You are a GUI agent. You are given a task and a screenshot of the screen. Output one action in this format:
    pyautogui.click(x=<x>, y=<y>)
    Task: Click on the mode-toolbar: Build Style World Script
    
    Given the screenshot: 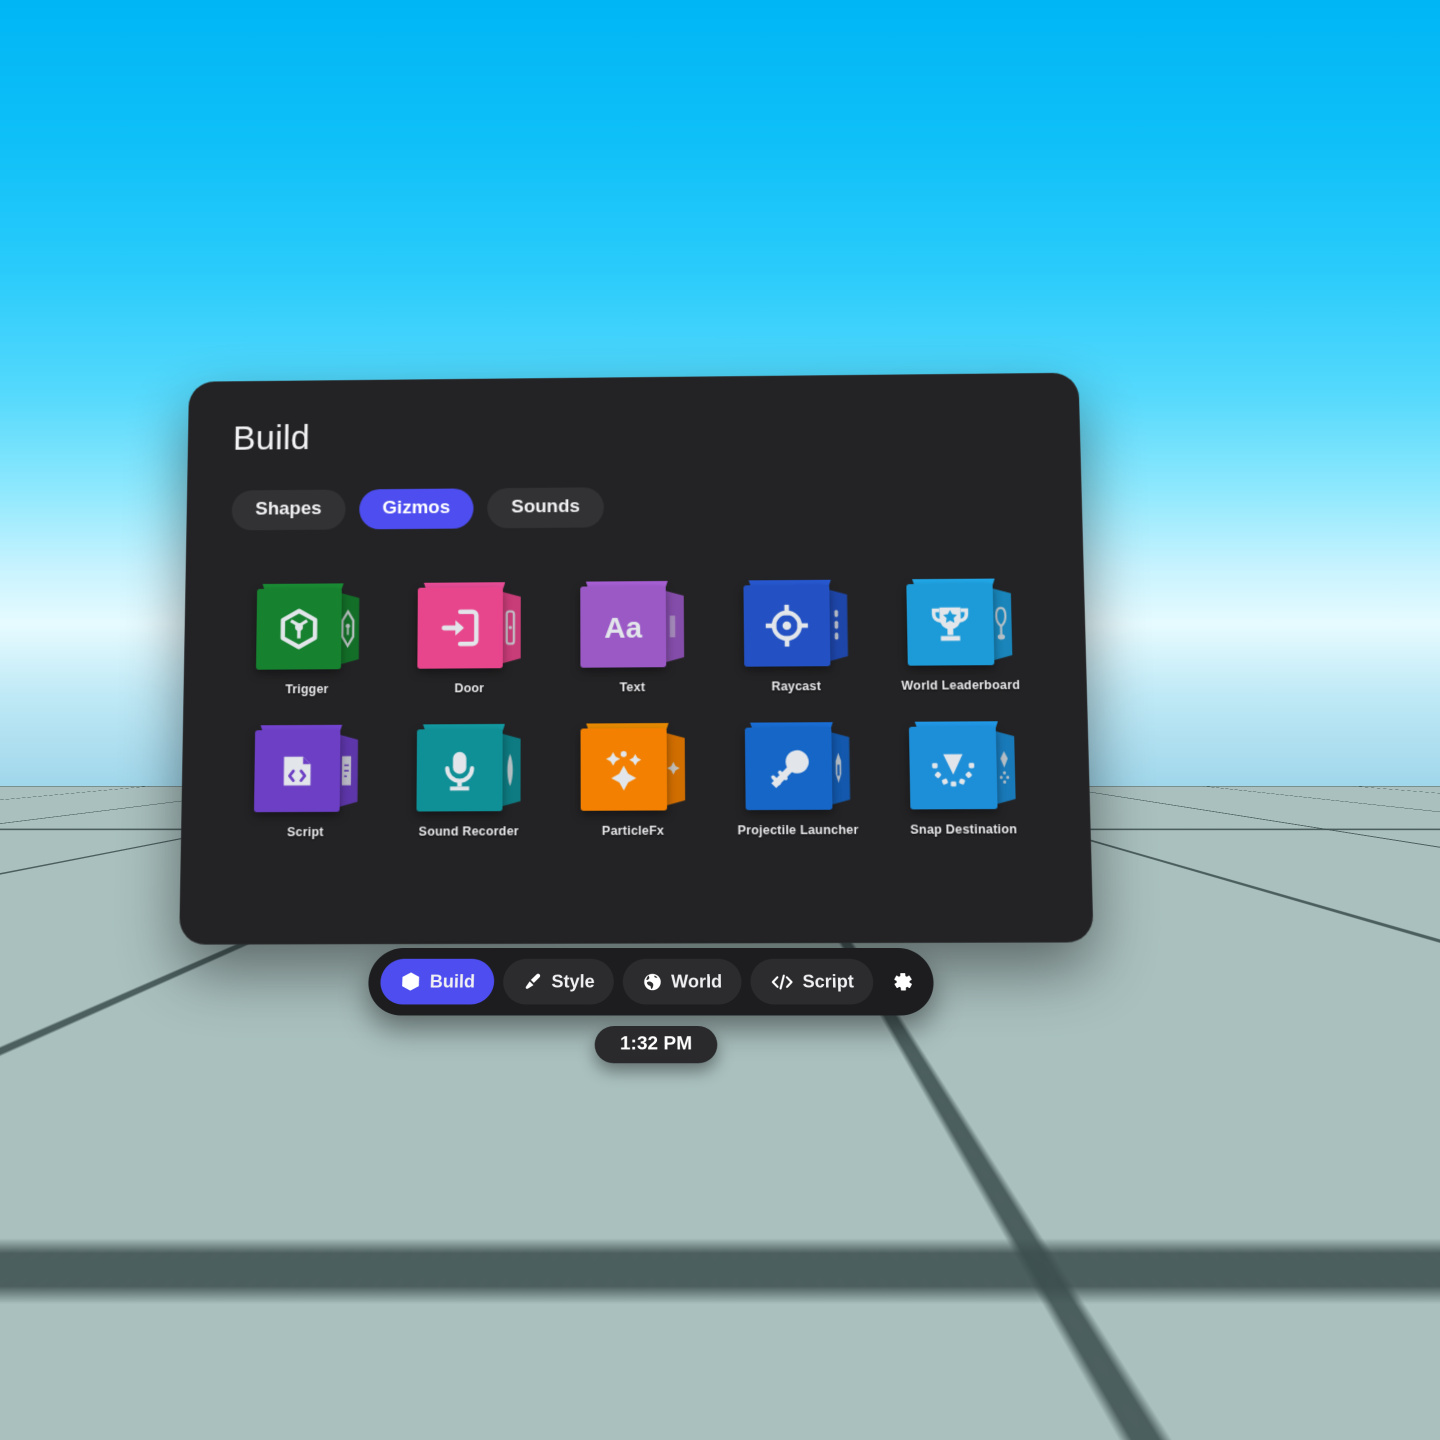 What is the action you would take?
    pyautogui.click(x=651, y=982)
    